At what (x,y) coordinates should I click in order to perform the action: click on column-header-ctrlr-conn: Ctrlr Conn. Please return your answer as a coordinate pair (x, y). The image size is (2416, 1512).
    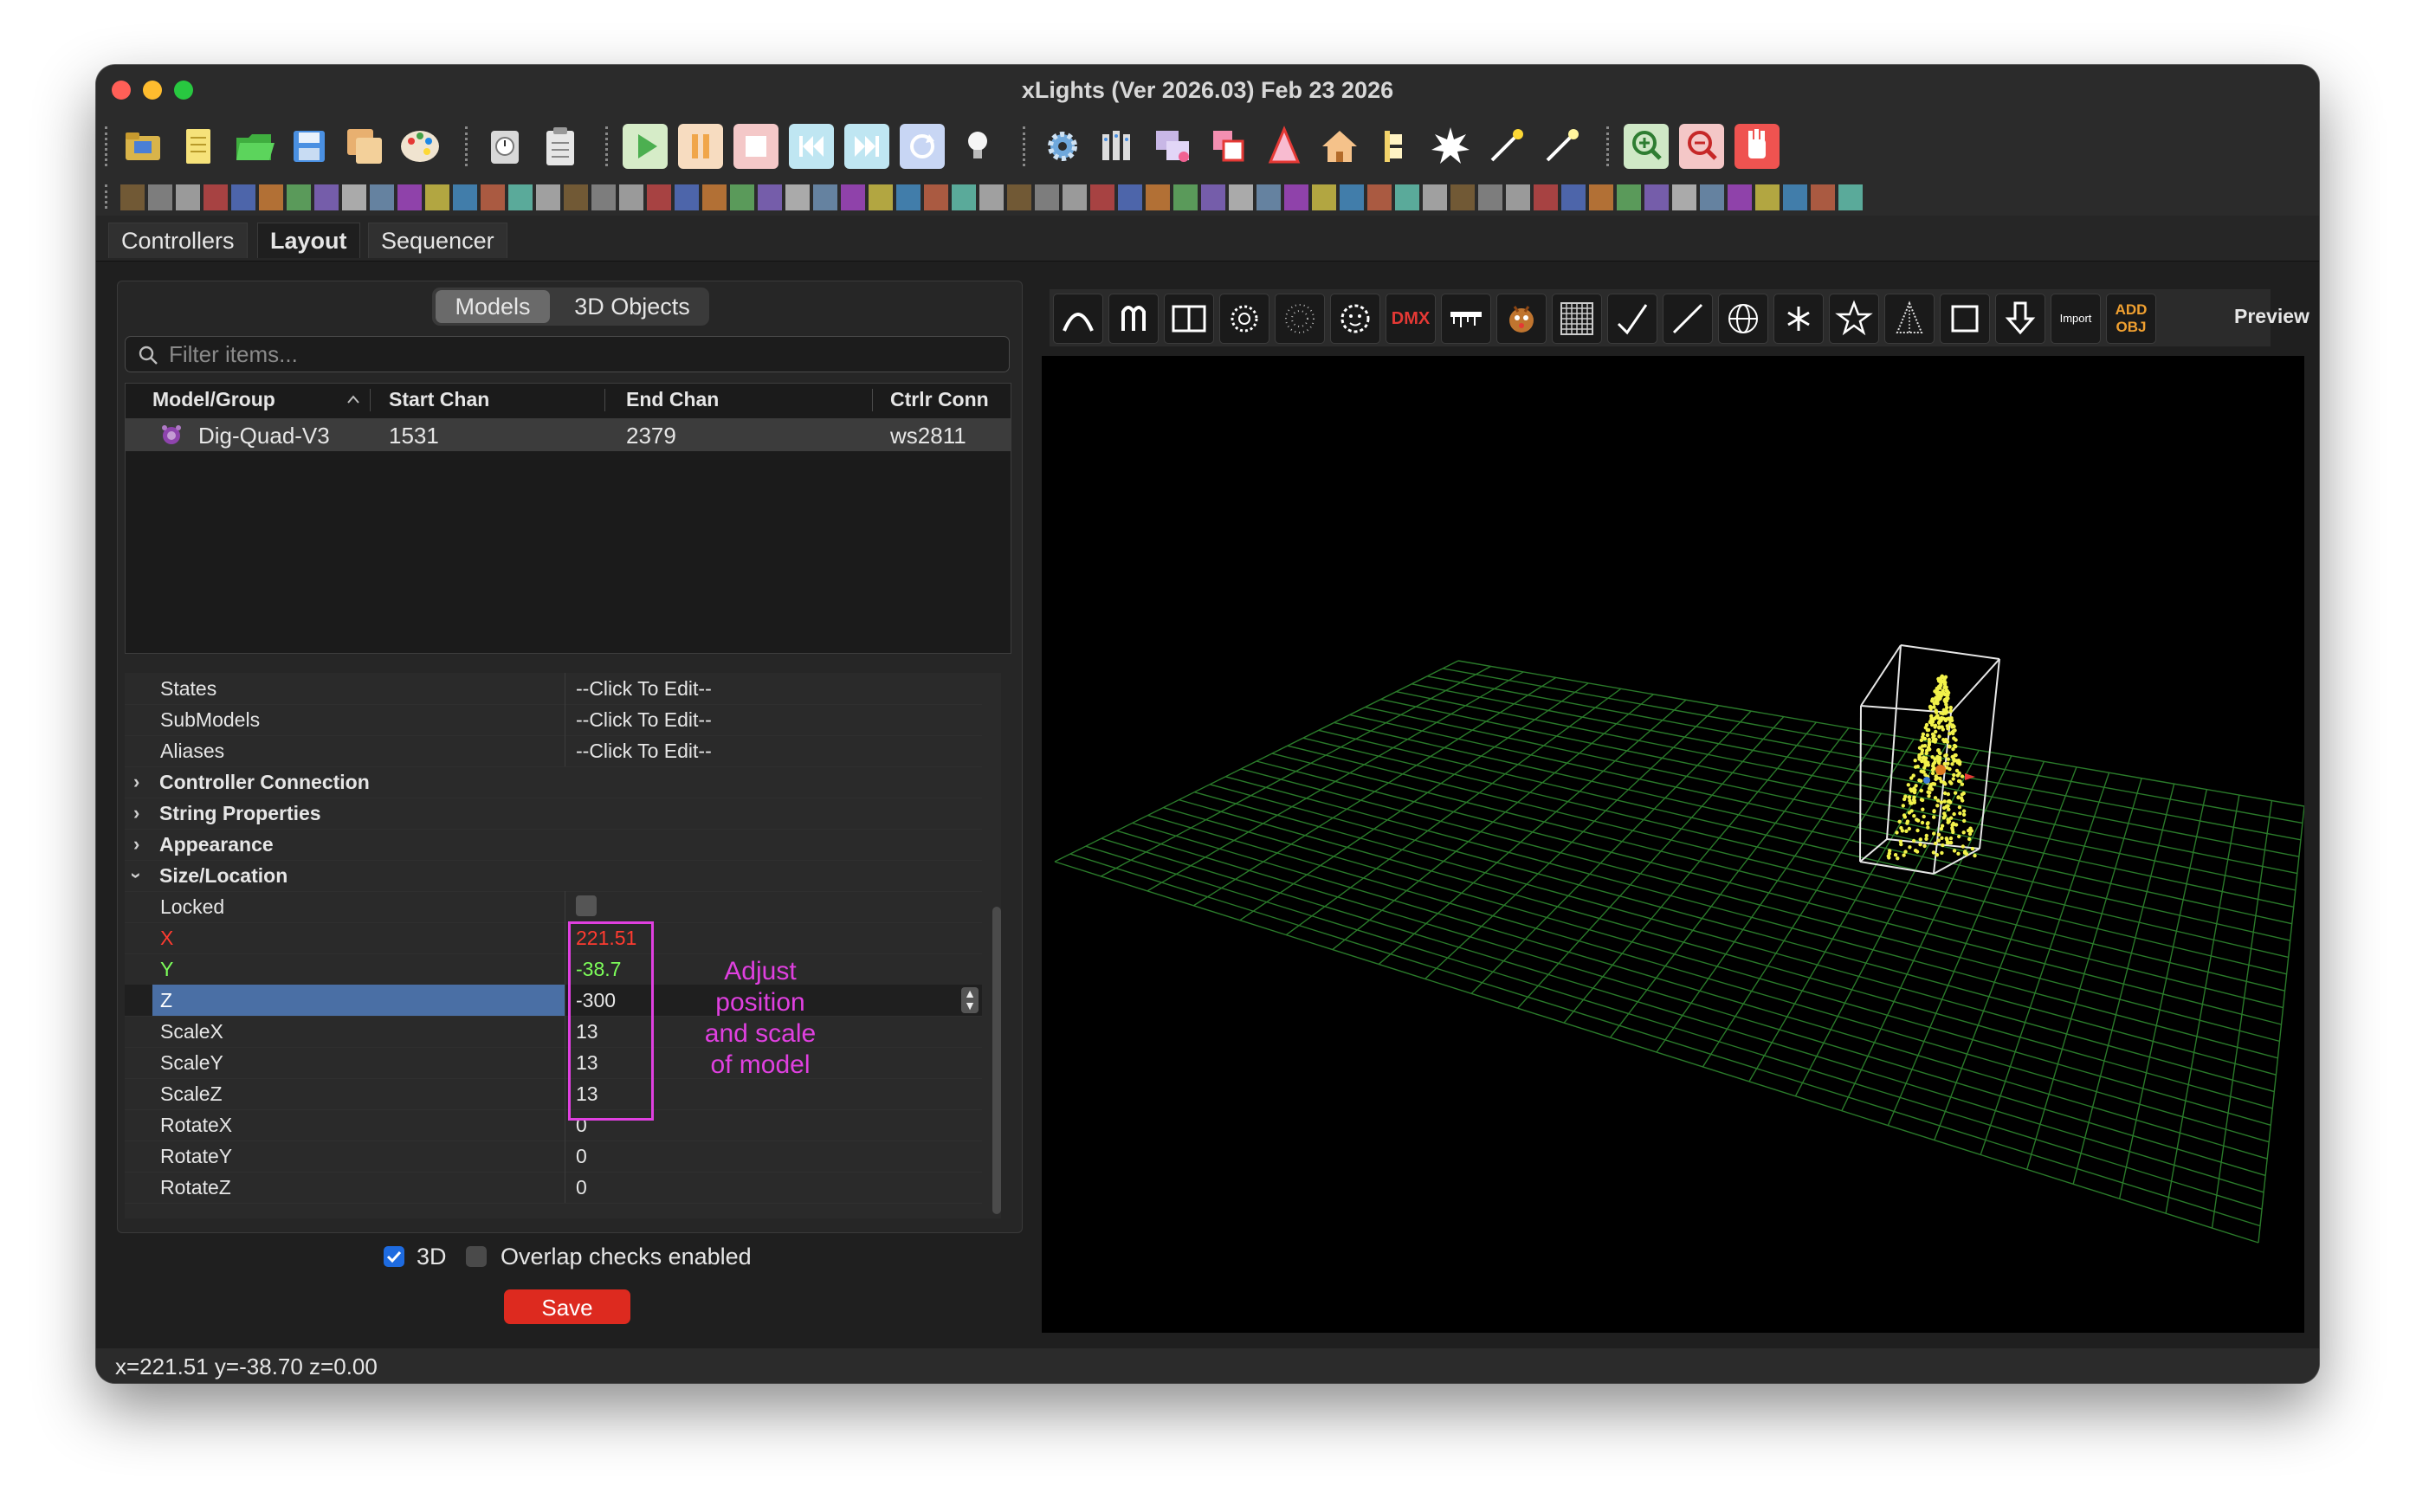
    Looking at the image, I should click on (939, 399).